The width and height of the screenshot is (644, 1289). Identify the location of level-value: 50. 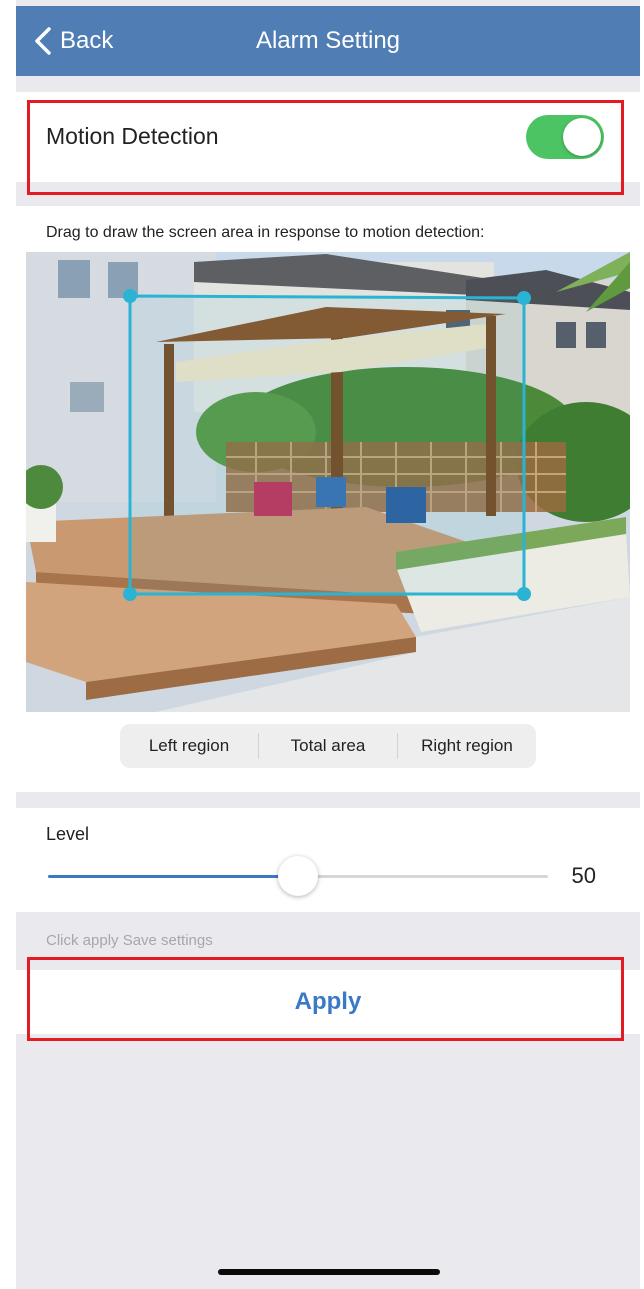
(583, 875).